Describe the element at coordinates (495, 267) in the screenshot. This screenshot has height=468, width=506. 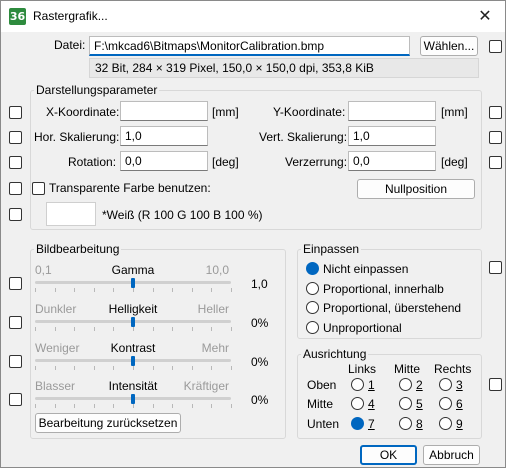
I see `fit-pin-checkbox` at that location.